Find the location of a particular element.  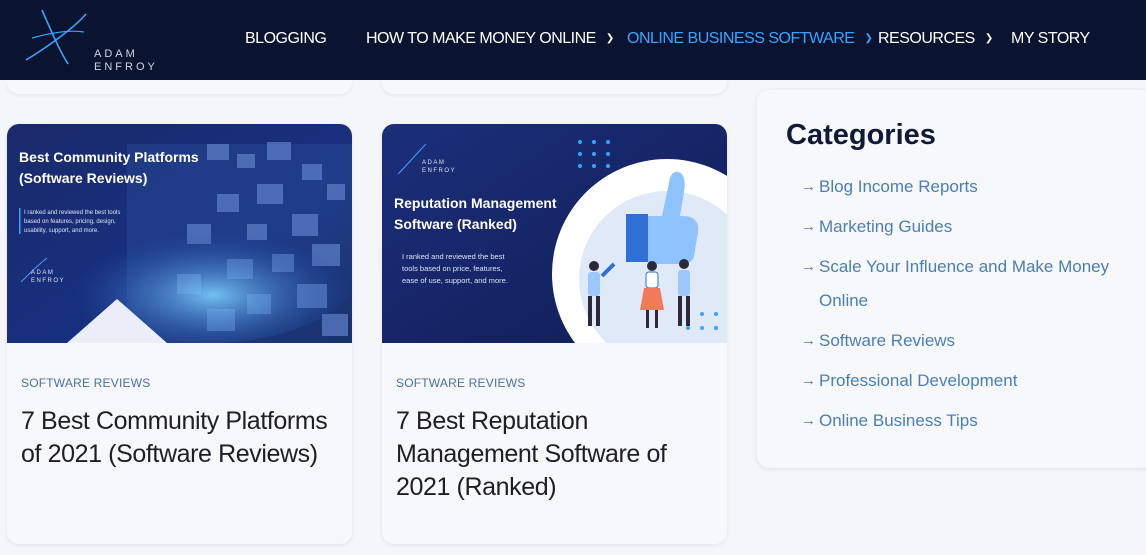

thumbnail-desc-line-1: I ranked and reviewed the best tools is located at coordinates (72, 213).